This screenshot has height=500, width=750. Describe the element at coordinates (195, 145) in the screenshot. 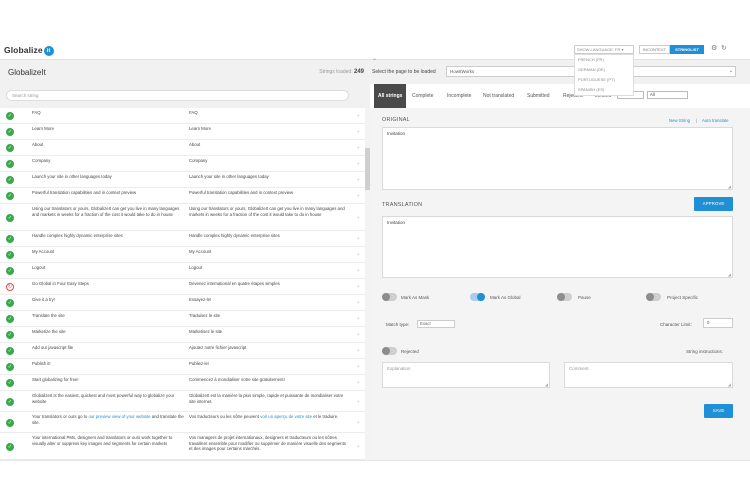

I see `translated-string: About` at that location.